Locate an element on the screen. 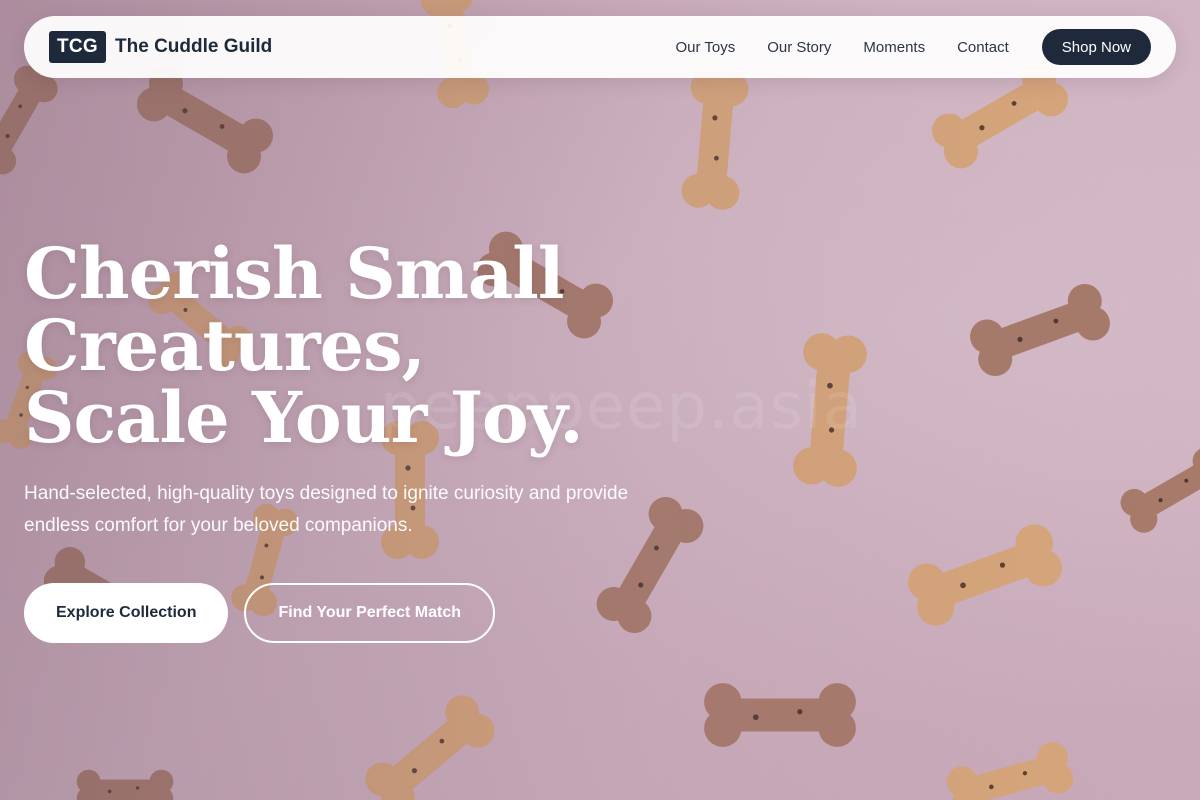 This screenshot has width=1200, height=800. find-perfect-match-button: Find Your Perfect Match is located at coordinates (370, 613).